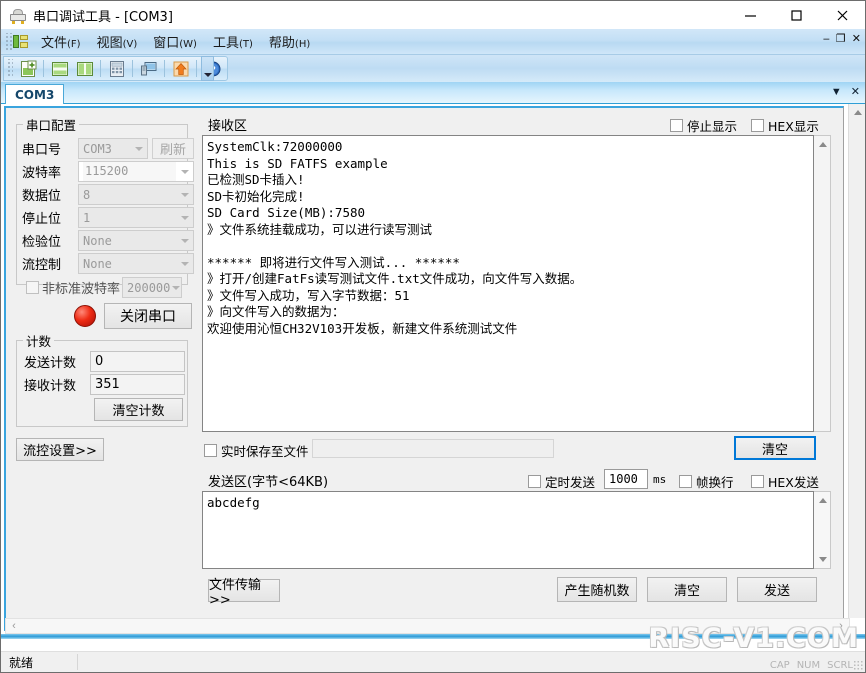 The width and height of the screenshot is (866, 673). I want to click on menu-help: 帮助(H), so click(289, 41).